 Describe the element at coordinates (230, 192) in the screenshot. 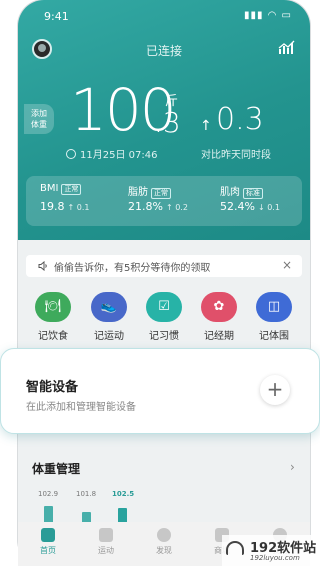

I see `stat-name: 肌肉` at that location.